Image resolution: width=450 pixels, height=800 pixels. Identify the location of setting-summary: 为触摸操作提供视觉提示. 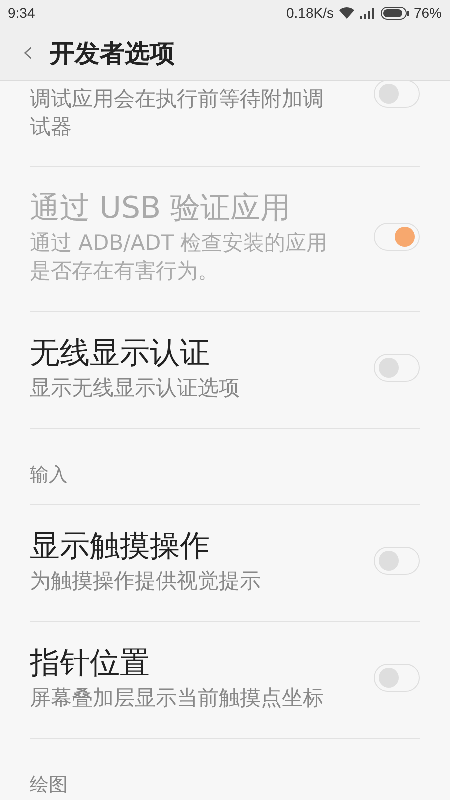
(146, 581).